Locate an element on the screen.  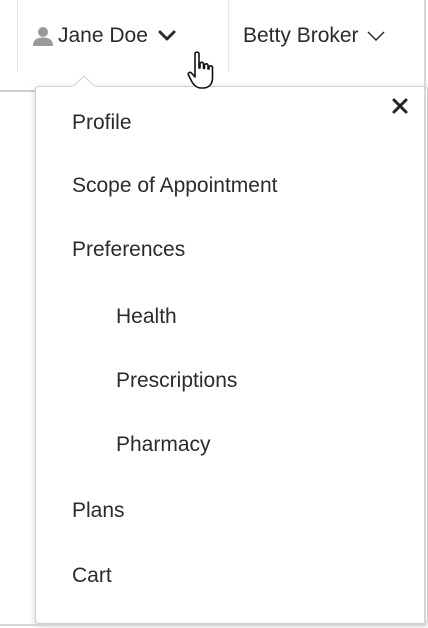
menu-item-preferences: Preferences is located at coordinates (128, 250).